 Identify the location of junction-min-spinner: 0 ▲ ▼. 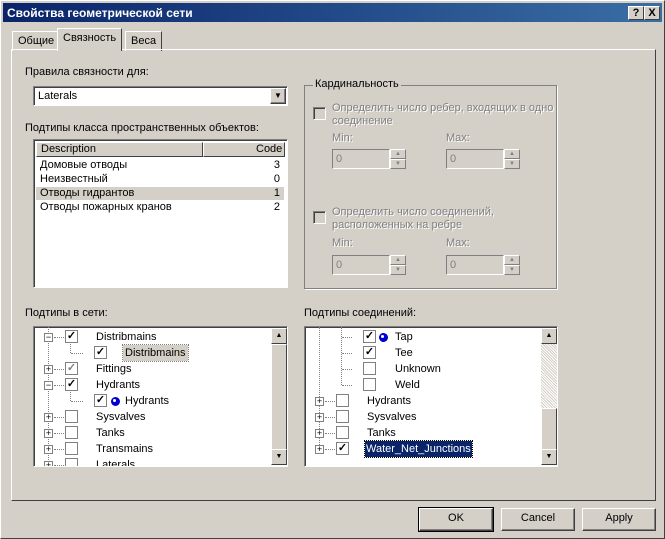
(370, 265).